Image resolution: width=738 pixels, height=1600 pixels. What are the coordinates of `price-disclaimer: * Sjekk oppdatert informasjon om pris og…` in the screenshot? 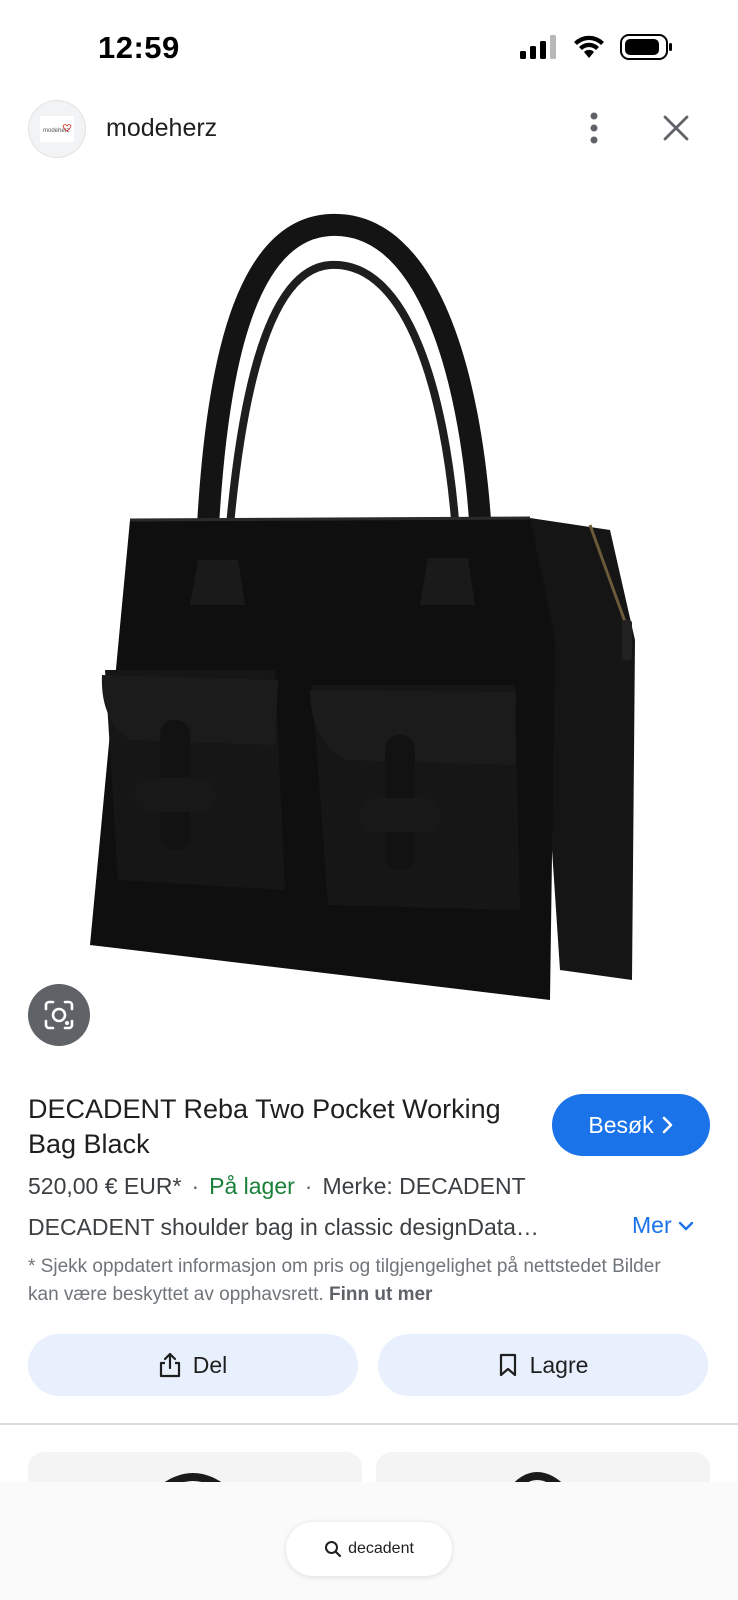 It's located at (348, 1281).